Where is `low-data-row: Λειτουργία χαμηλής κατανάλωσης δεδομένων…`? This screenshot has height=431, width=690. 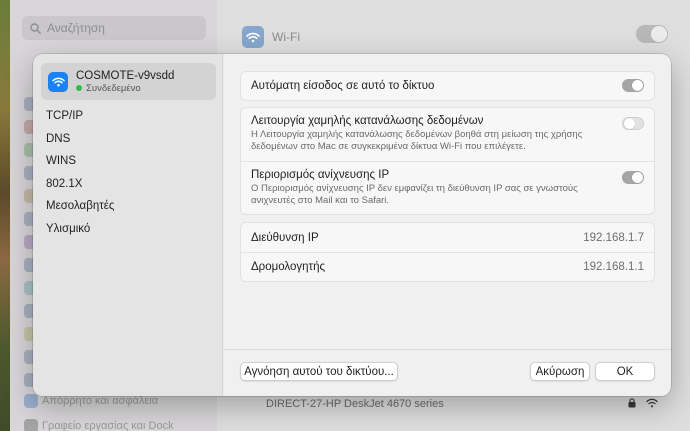 low-data-row: Λειτουργία χαμηλής κατανάλωσης δεδομένων… is located at coordinates (447, 134).